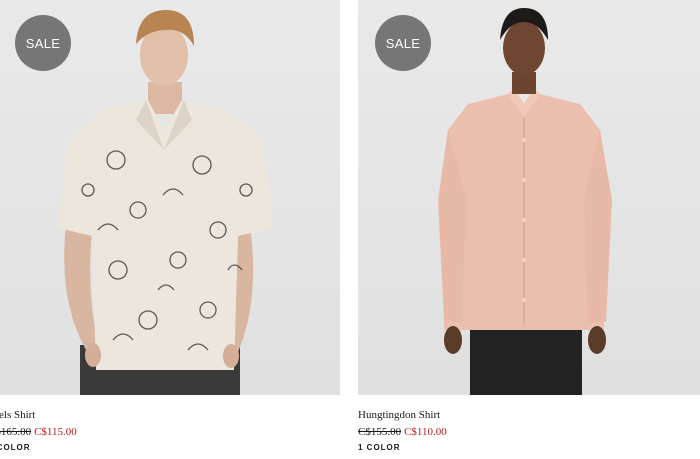 The image size is (700, 459). Describe the element at coordinates (425, 432) in the screenshot. I see `sale-price: C$110.00` at that location.